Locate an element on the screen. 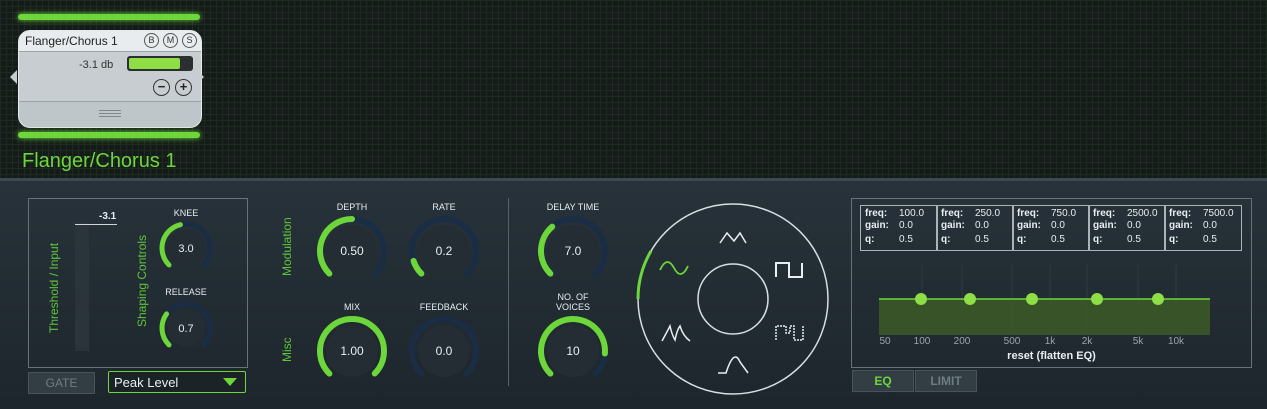  knob-value: 0.7 is located at coordinates (185, 329).